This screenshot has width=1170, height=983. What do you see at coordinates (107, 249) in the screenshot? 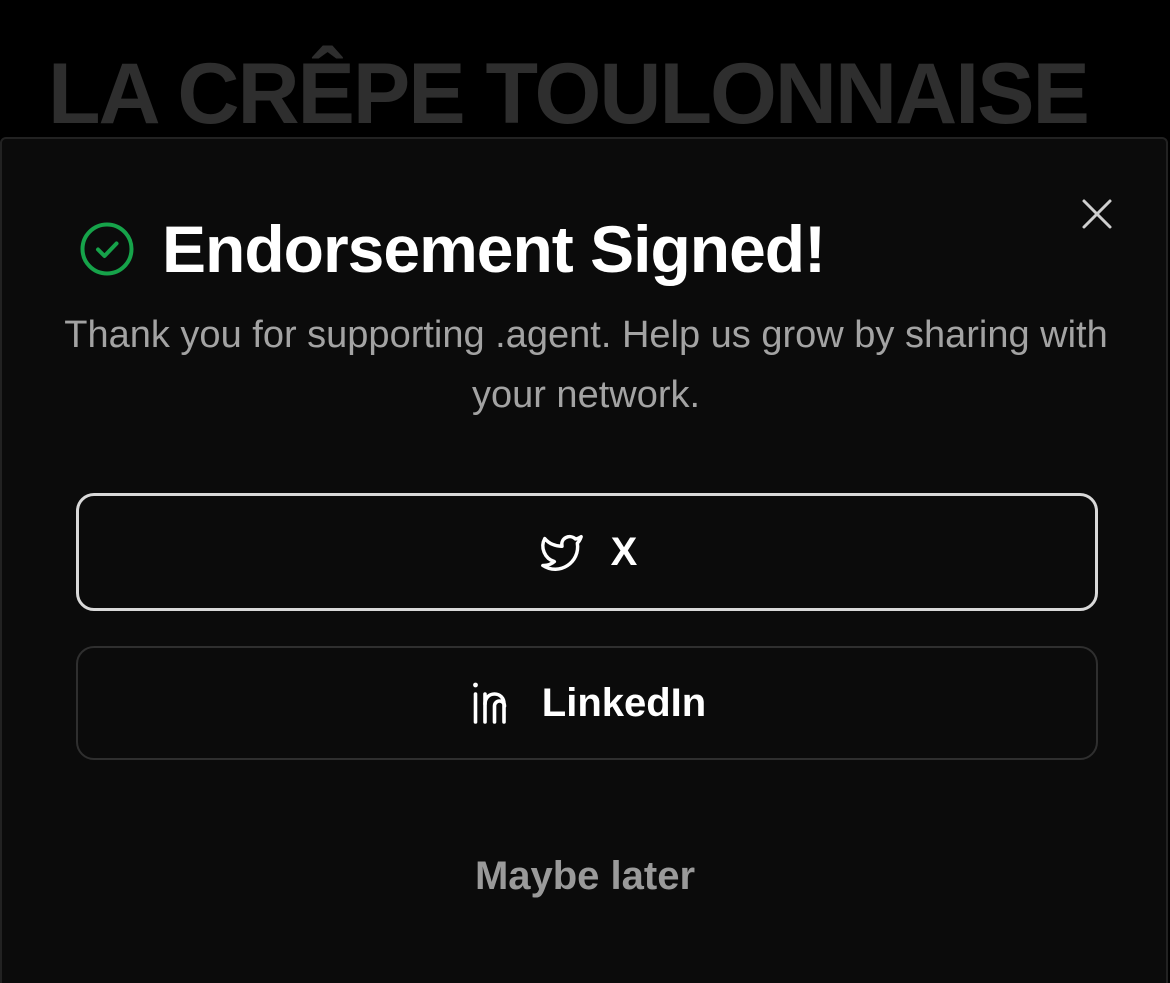
I see `check-circle-icon` at bounding box center [107, 249].